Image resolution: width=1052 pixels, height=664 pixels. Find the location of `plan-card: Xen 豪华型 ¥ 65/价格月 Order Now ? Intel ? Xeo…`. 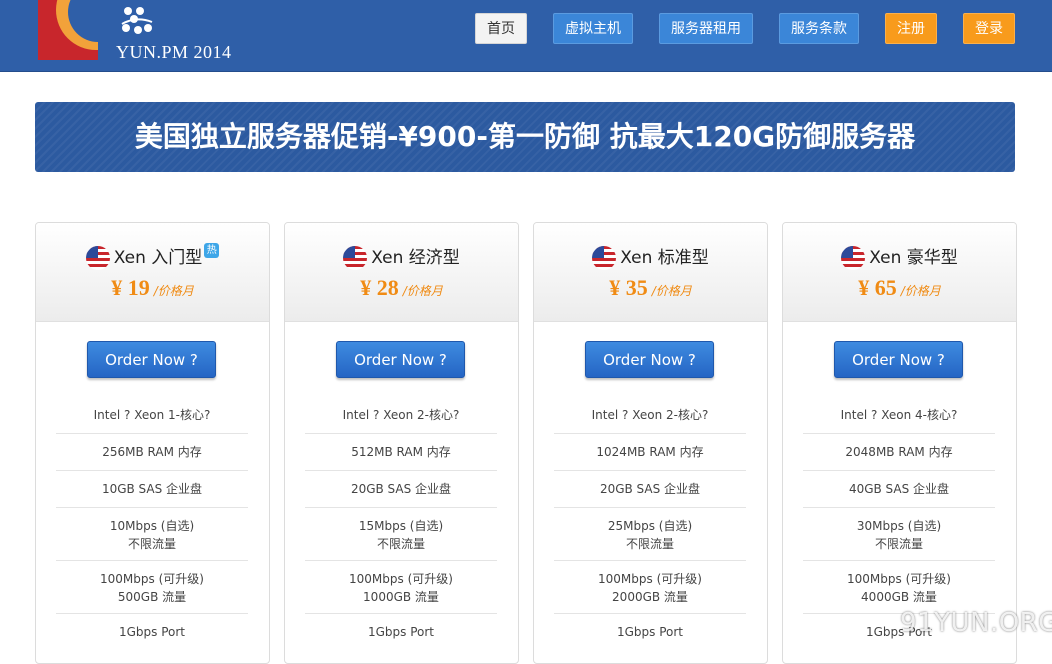

plan-card: Xen 豪华型 ¥ 65/价格月 Order Now ? Intel ? Xeo… is located at coordinates (899, 443).